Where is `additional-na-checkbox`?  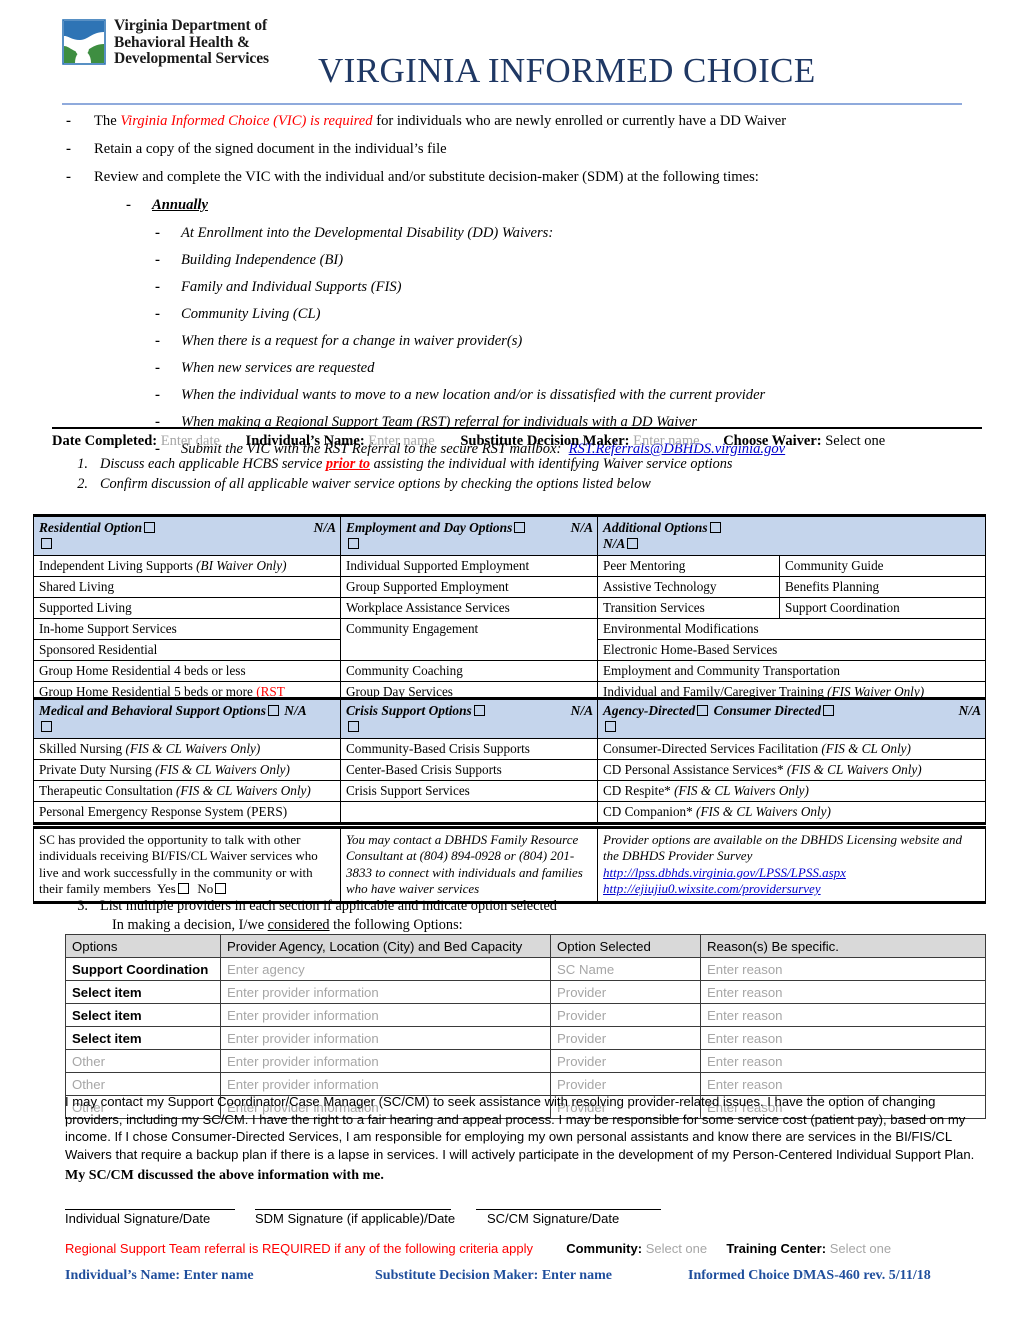
additional-na-checkbox is located at coordinates (633, 543).